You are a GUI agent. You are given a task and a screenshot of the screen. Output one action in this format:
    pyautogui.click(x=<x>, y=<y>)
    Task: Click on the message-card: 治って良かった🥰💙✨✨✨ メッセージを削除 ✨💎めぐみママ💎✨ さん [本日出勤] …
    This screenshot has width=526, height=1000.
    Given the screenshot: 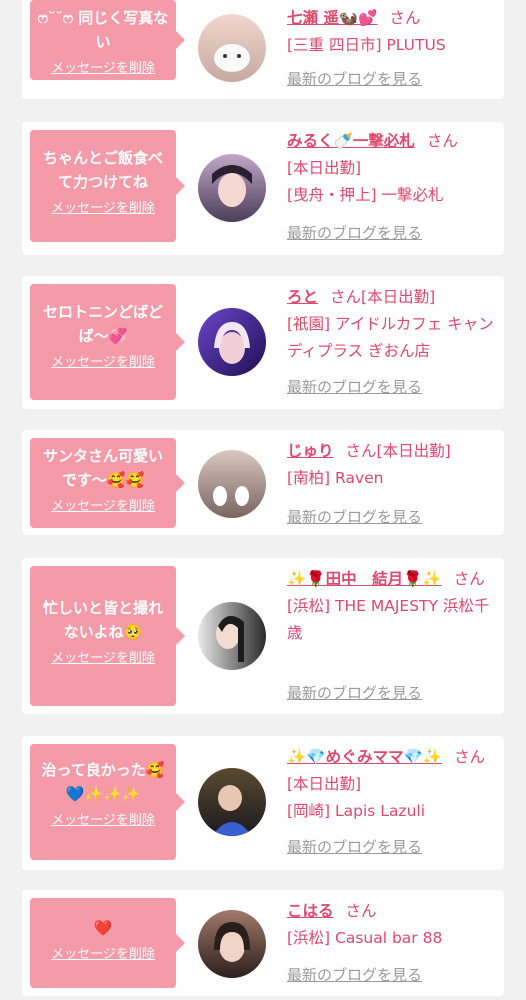 What is the action you would take?
    pyautogui.click(x=263, y=803)
    